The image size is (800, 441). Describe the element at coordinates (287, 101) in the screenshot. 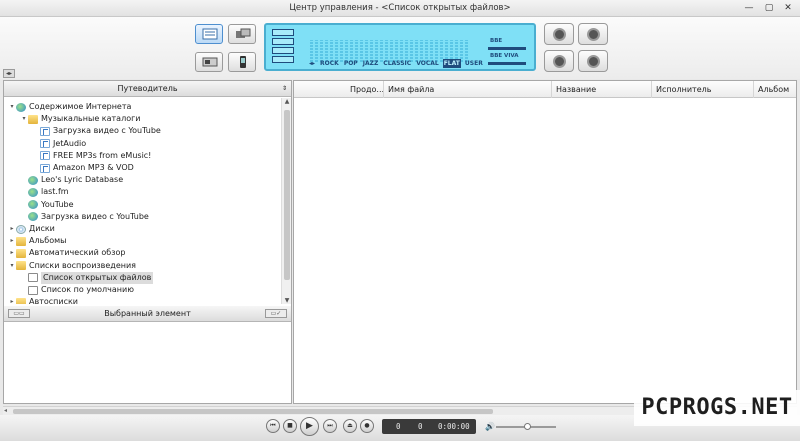

I see `scroll-up-icon: ▲` at that location.